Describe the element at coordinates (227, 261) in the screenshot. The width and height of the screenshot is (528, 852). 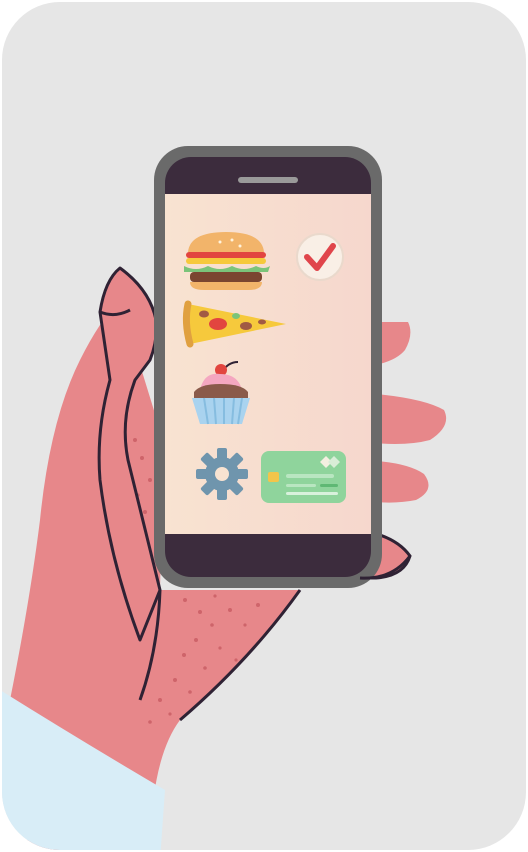
I see `burger-icon` at that location.